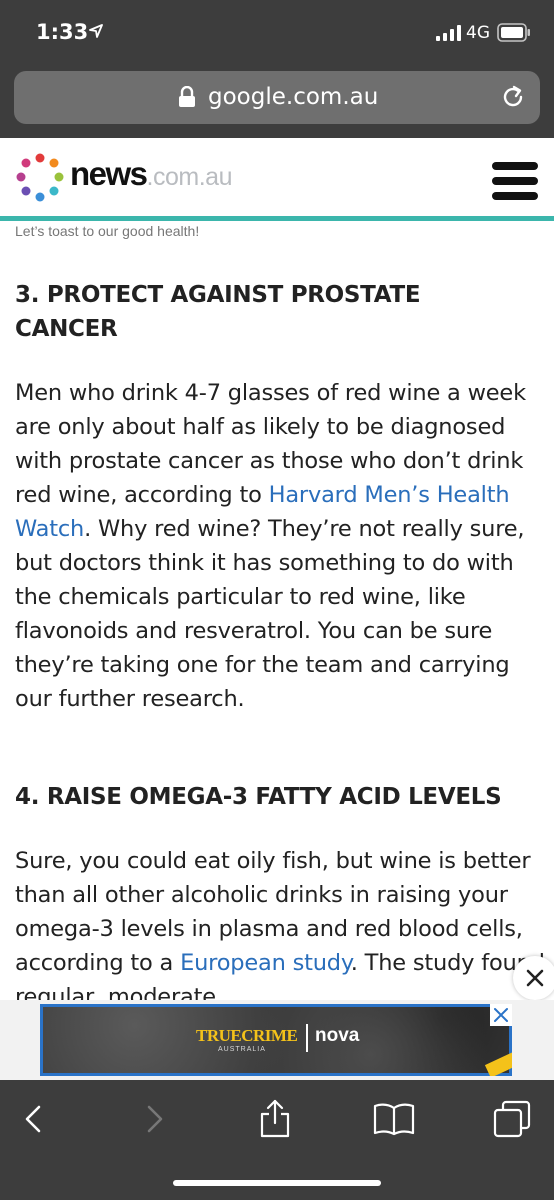  I want to click on home-indicator, so click(277, 1183).